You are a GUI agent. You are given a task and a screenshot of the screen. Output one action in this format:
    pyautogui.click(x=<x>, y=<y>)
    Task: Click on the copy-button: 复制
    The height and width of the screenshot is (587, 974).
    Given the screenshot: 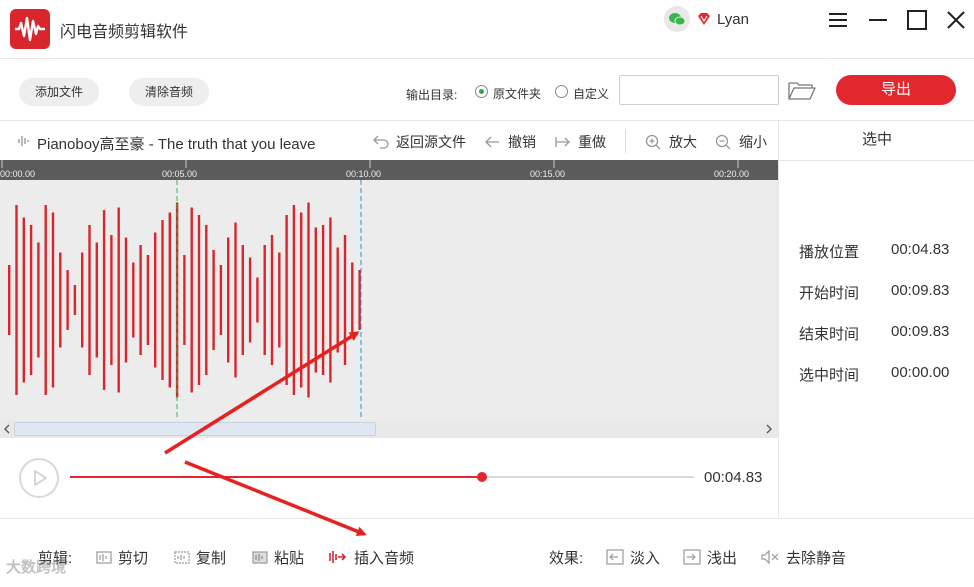 What is the action you would take?
    pyautogui.click(x=200, y=557)
    